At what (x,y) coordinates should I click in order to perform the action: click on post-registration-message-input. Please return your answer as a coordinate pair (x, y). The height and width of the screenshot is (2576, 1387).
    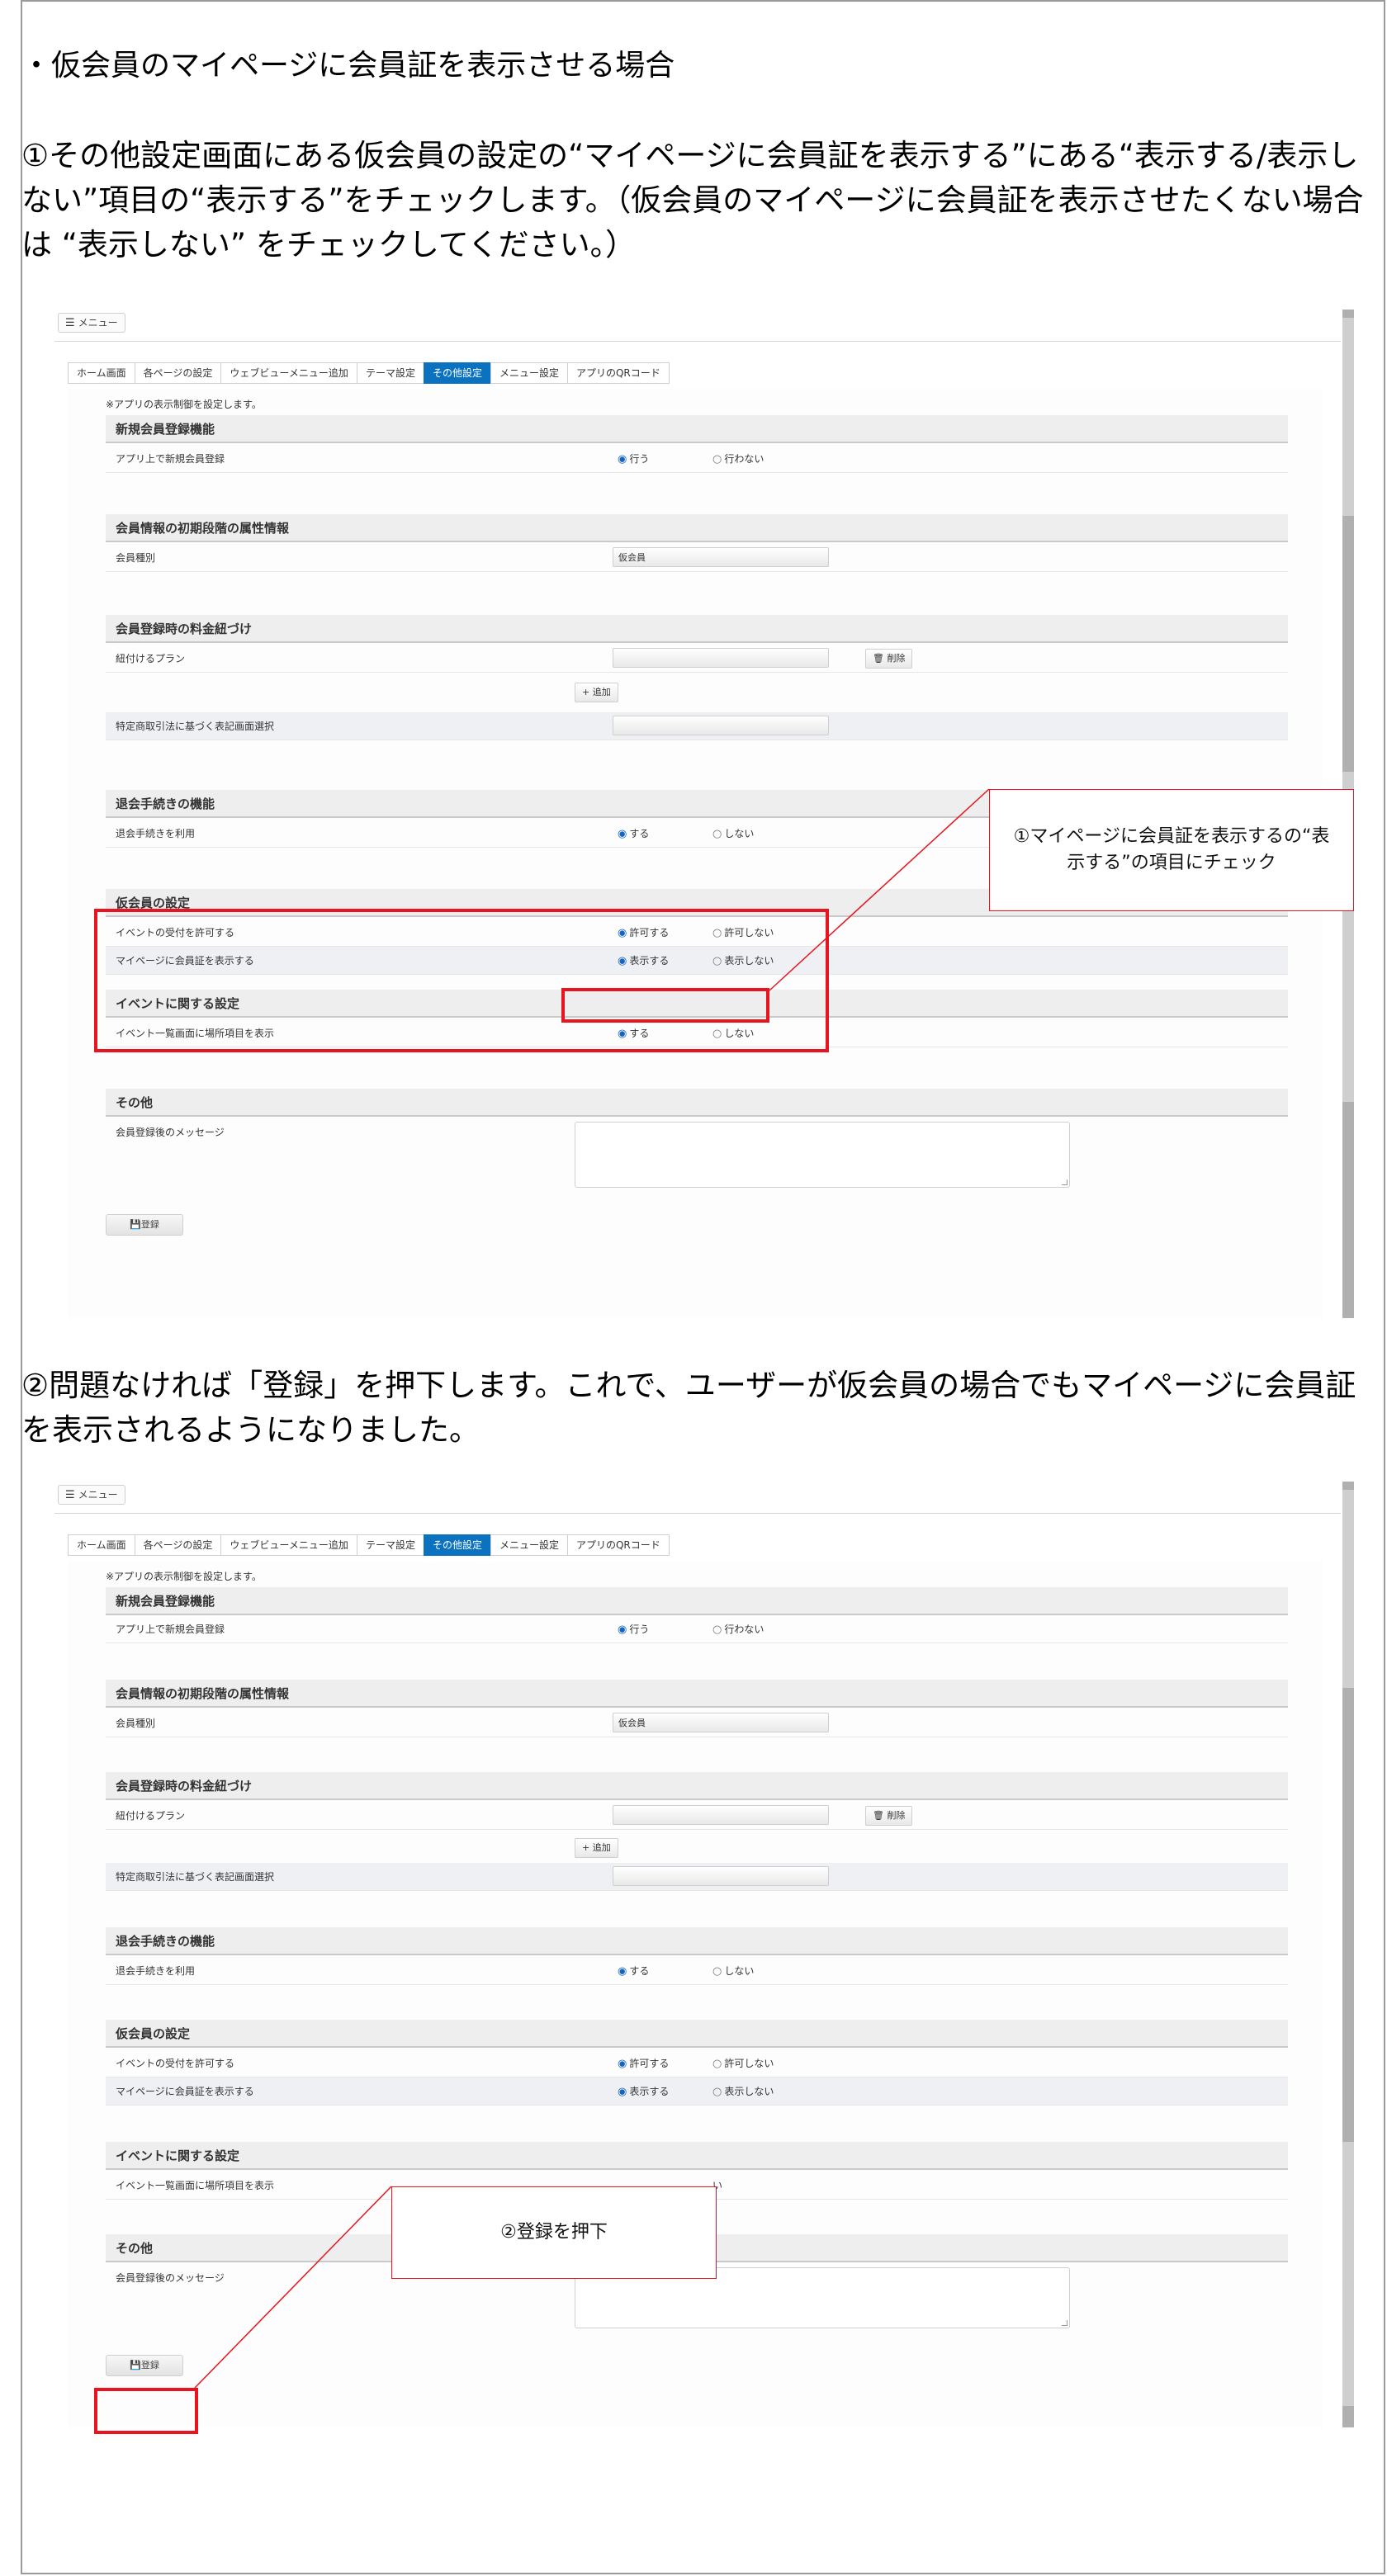
    Looking at the image, I should click on (822, 1155).